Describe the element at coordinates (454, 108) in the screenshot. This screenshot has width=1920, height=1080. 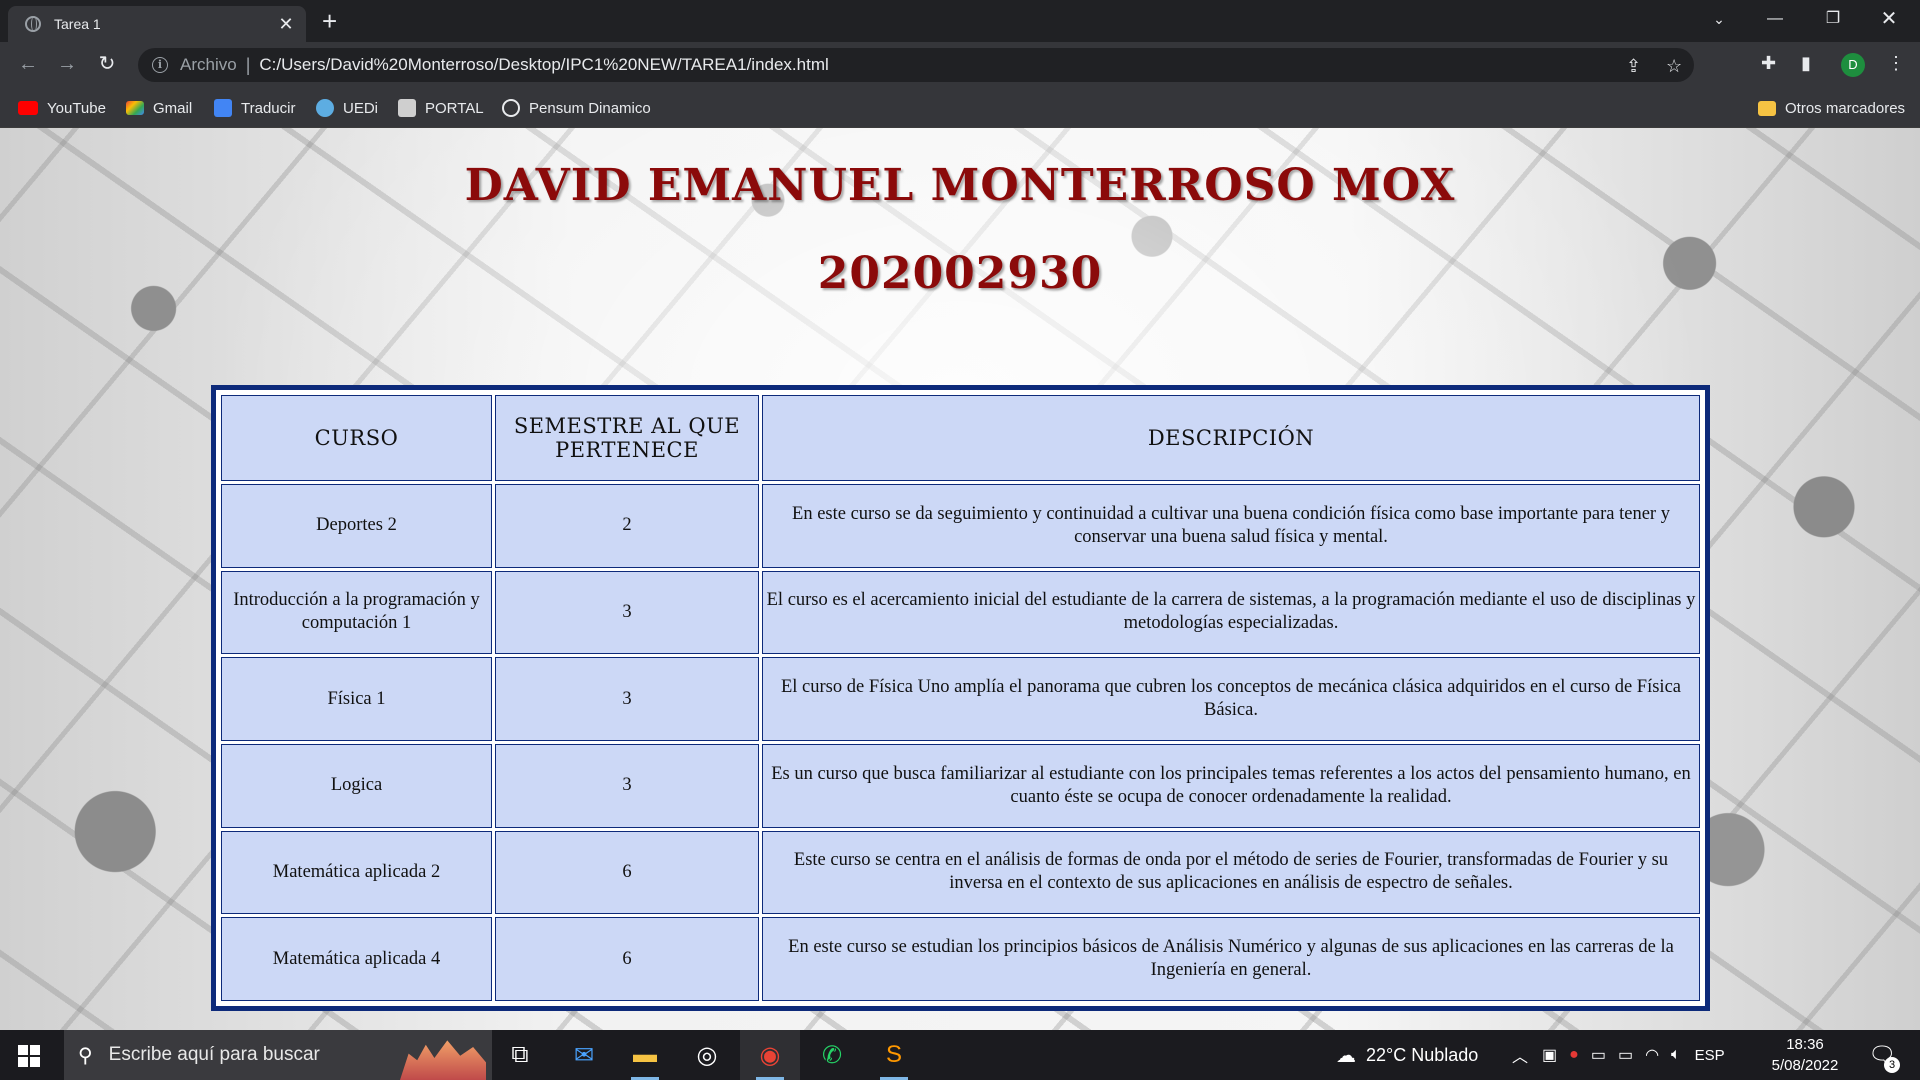
I see `bookmark-label: PORTAL` at that location.